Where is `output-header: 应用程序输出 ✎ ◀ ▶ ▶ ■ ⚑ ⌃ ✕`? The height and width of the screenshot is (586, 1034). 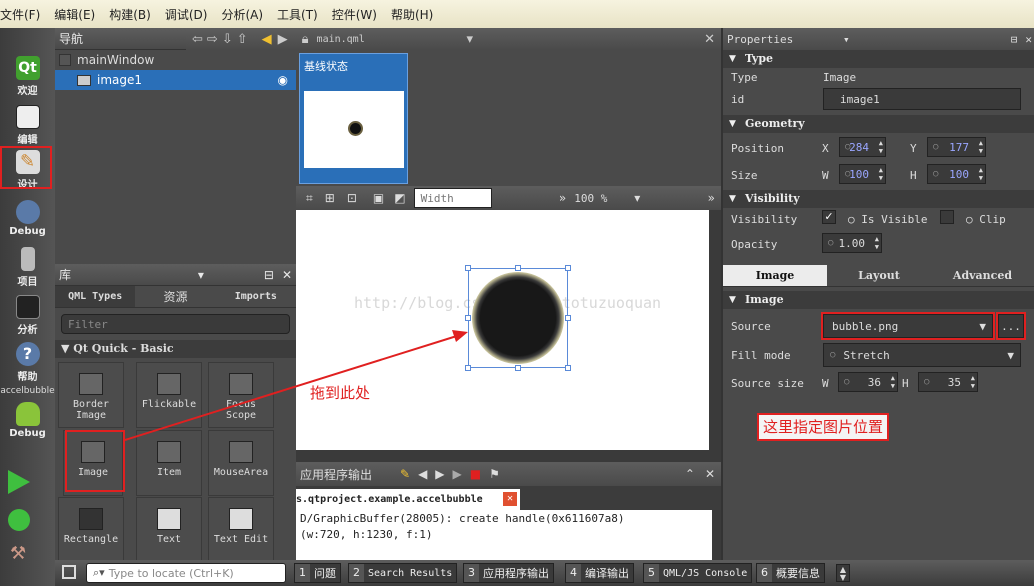
output-header: 应用程序输出 ✎ ◀ ▶ ▶ ■ ⚑ ⌃ ✕ is located at coordinates (508, 474).